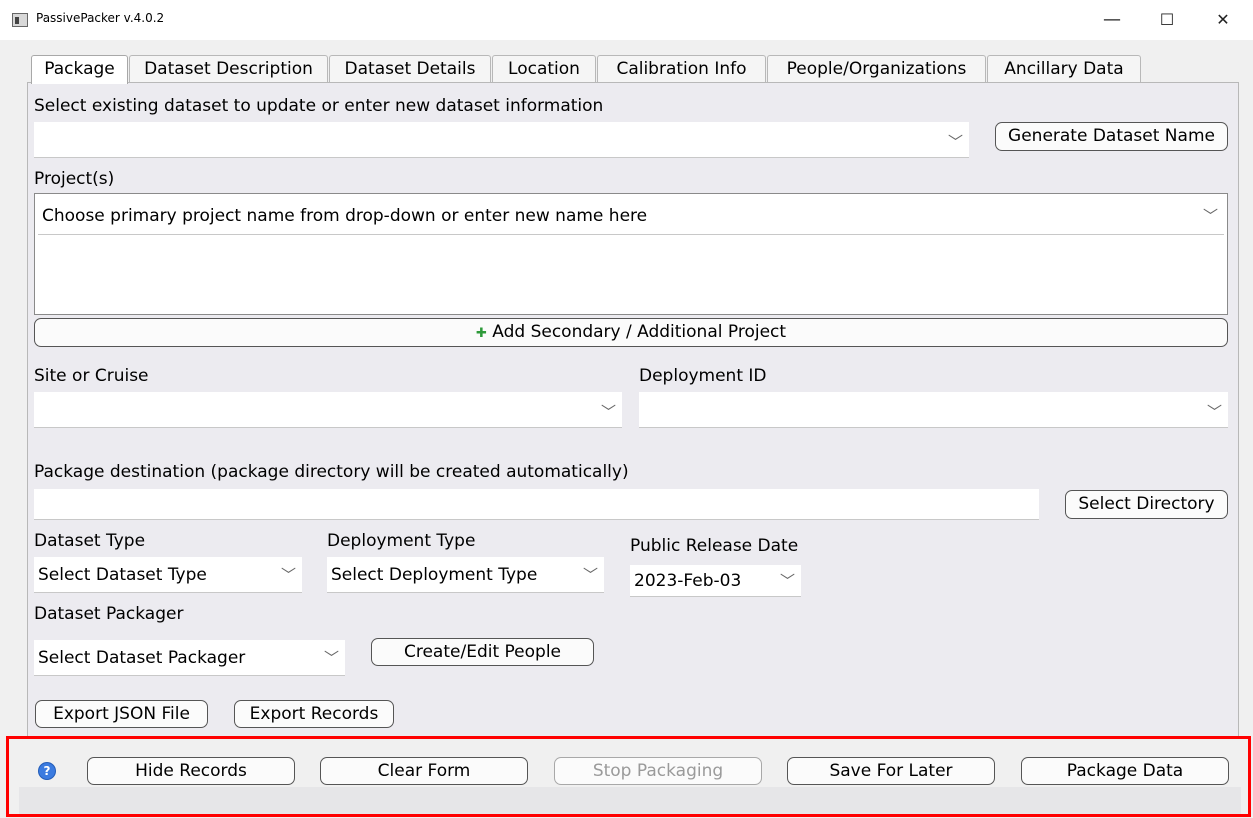 The width and height of the screenshot is (1253, 818). I want to click on packager-label: Dataset Packager, so click(109, 614).